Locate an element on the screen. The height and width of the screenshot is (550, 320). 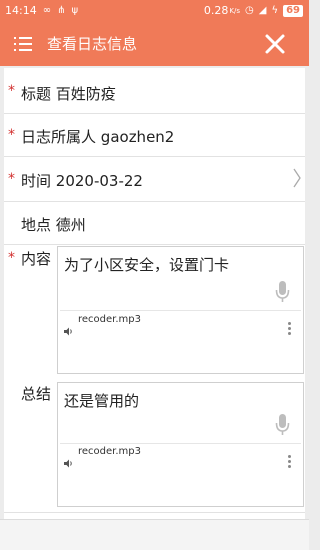
summary-label: 总结 is located at coordinates (36, 394).